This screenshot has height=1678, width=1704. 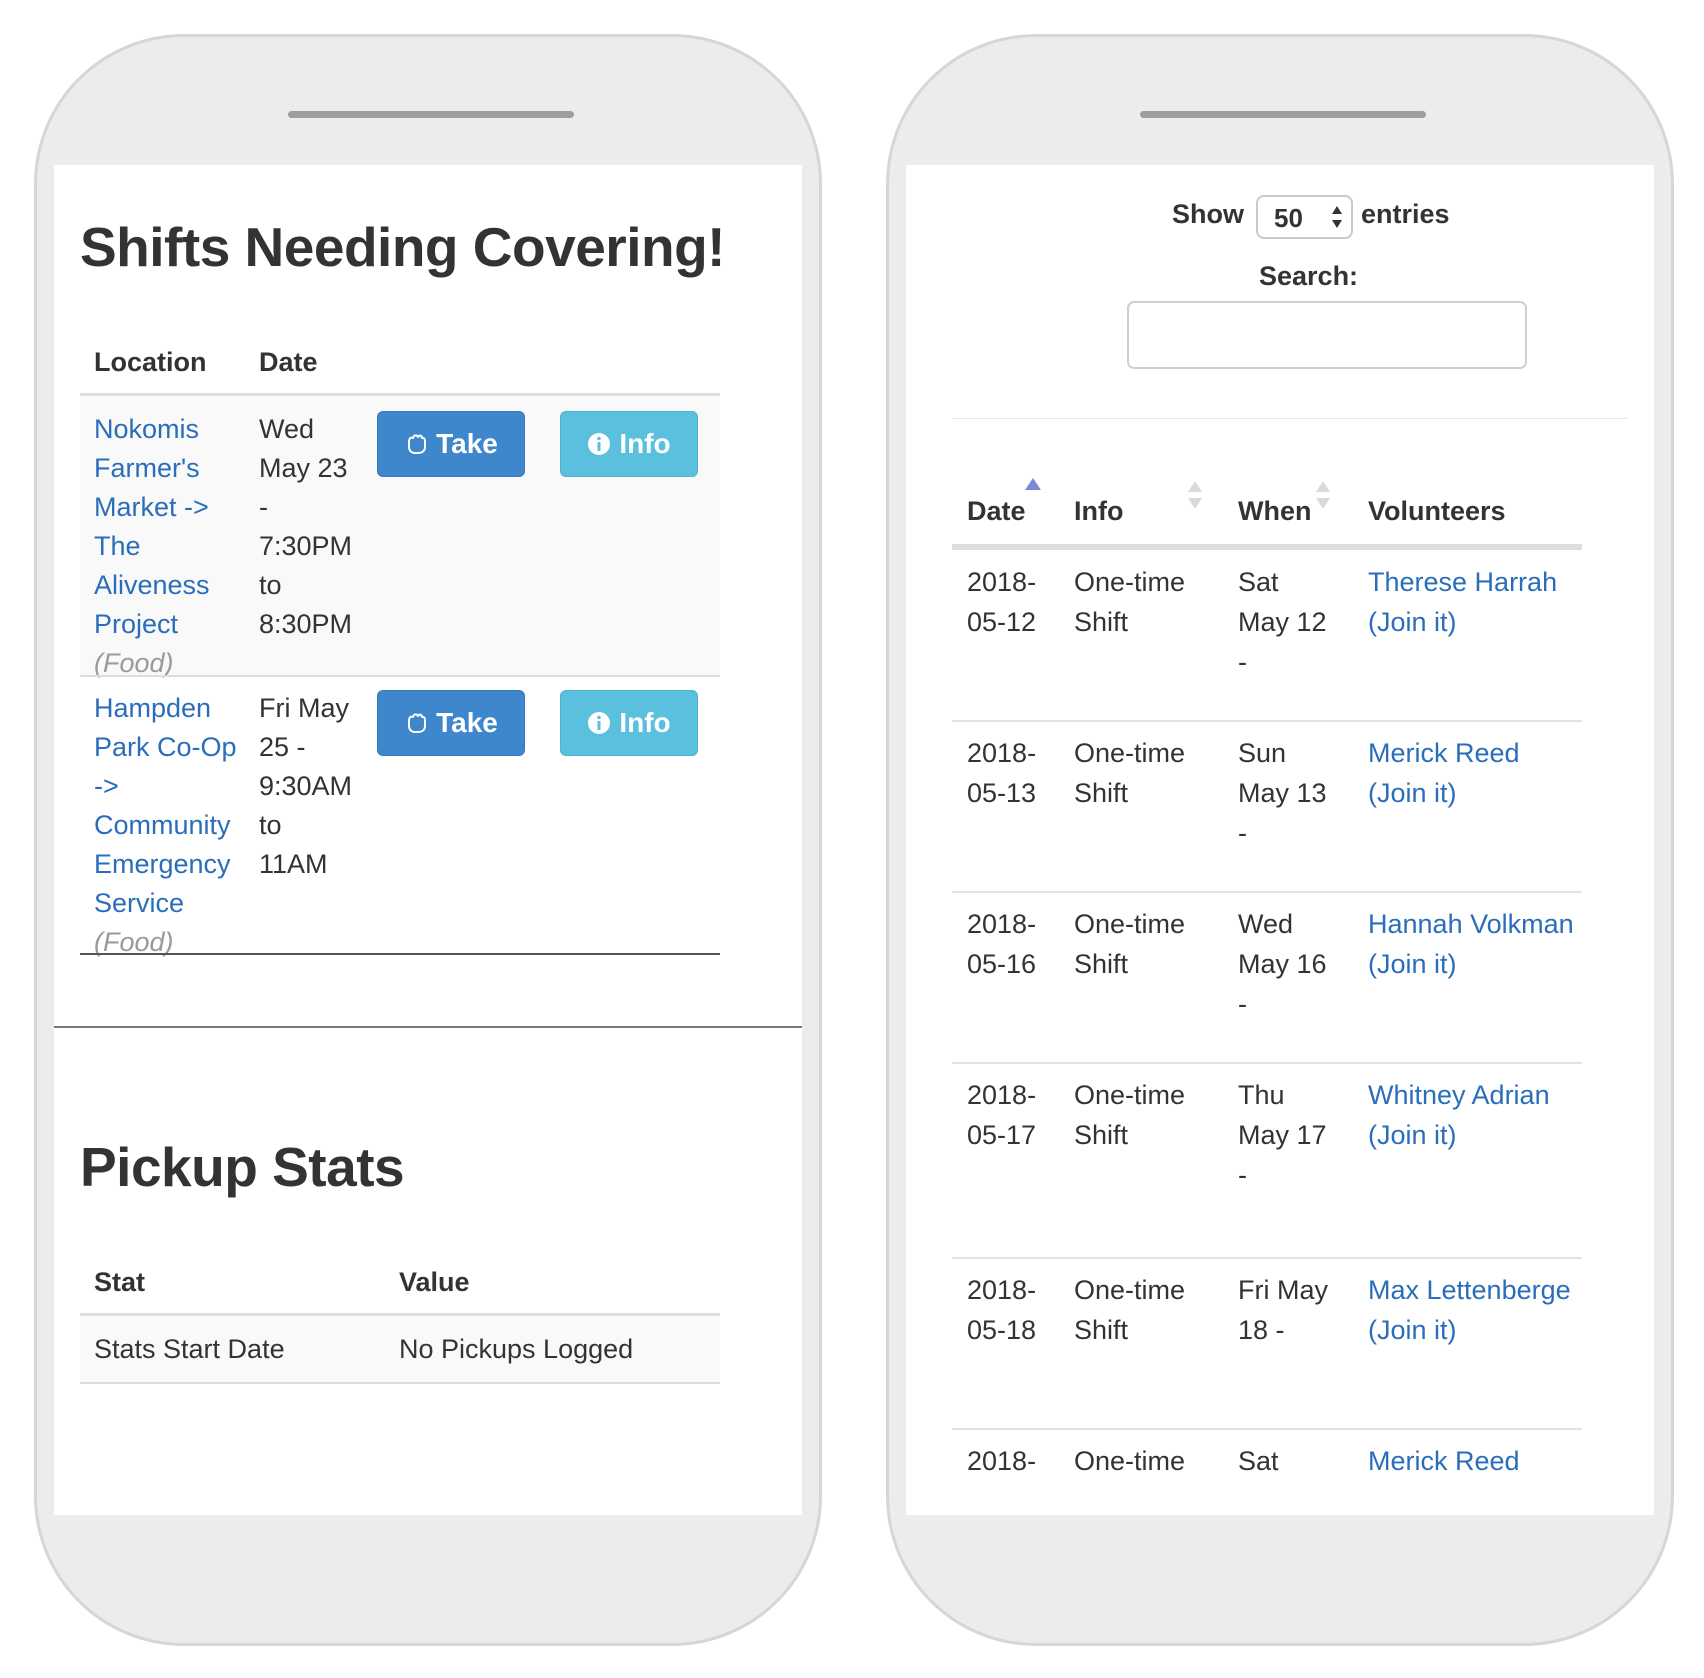 What do you see at coordinates (242, 1167) in the screenshot?
I see `pickup-stats-title: Pickup Stats` at bounding box center [242, 1167].